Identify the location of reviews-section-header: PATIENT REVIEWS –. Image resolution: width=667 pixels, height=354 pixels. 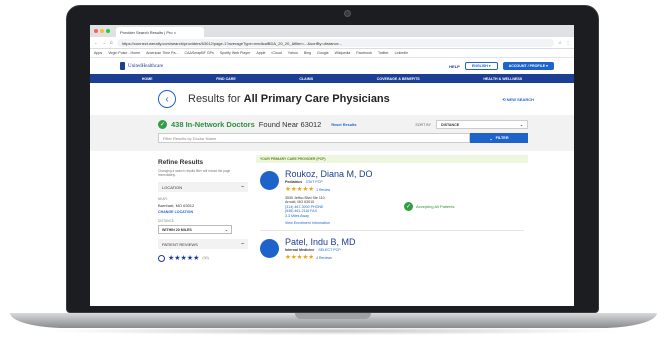
(203, 244).